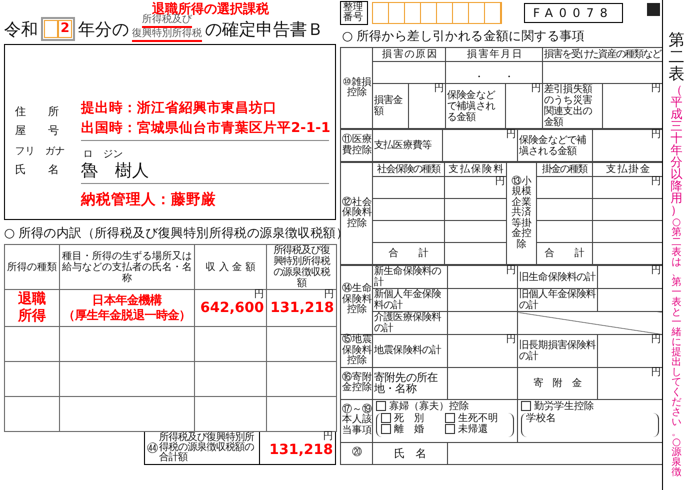 This screenshot has width=690, height=490. I want to click on field-label: 差引損失額のうち災害関連支出の金額, so click(568, 106).